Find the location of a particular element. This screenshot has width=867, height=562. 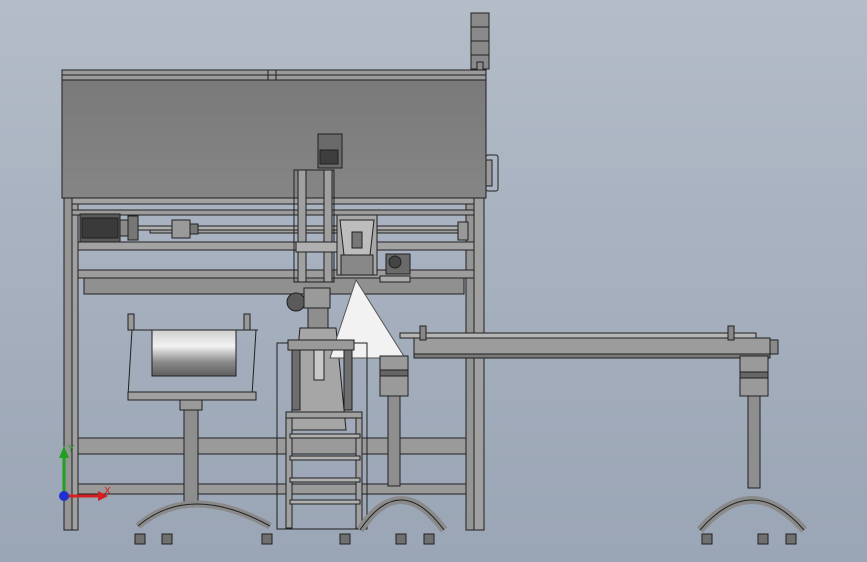

y-axis-label: Y is located at coordinates (71, 449).